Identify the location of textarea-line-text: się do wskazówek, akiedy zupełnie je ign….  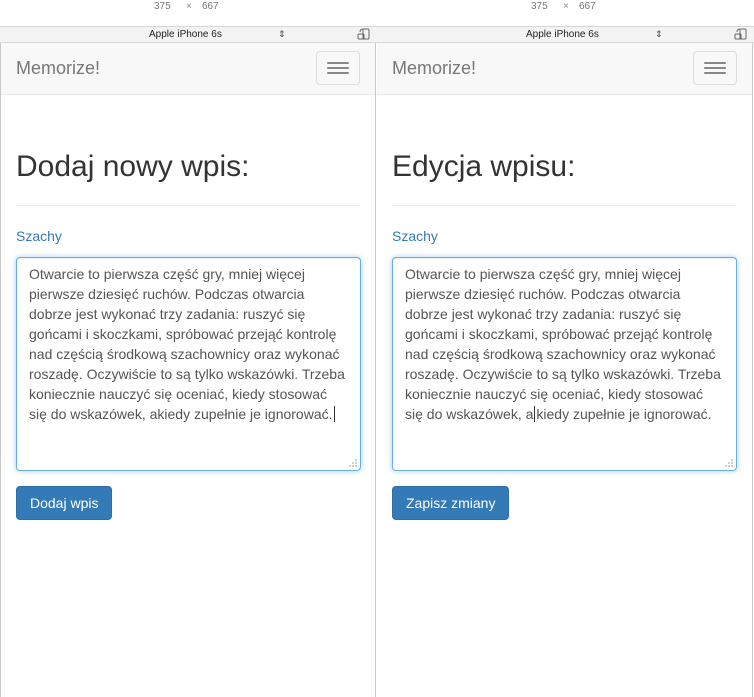
(181, 414).